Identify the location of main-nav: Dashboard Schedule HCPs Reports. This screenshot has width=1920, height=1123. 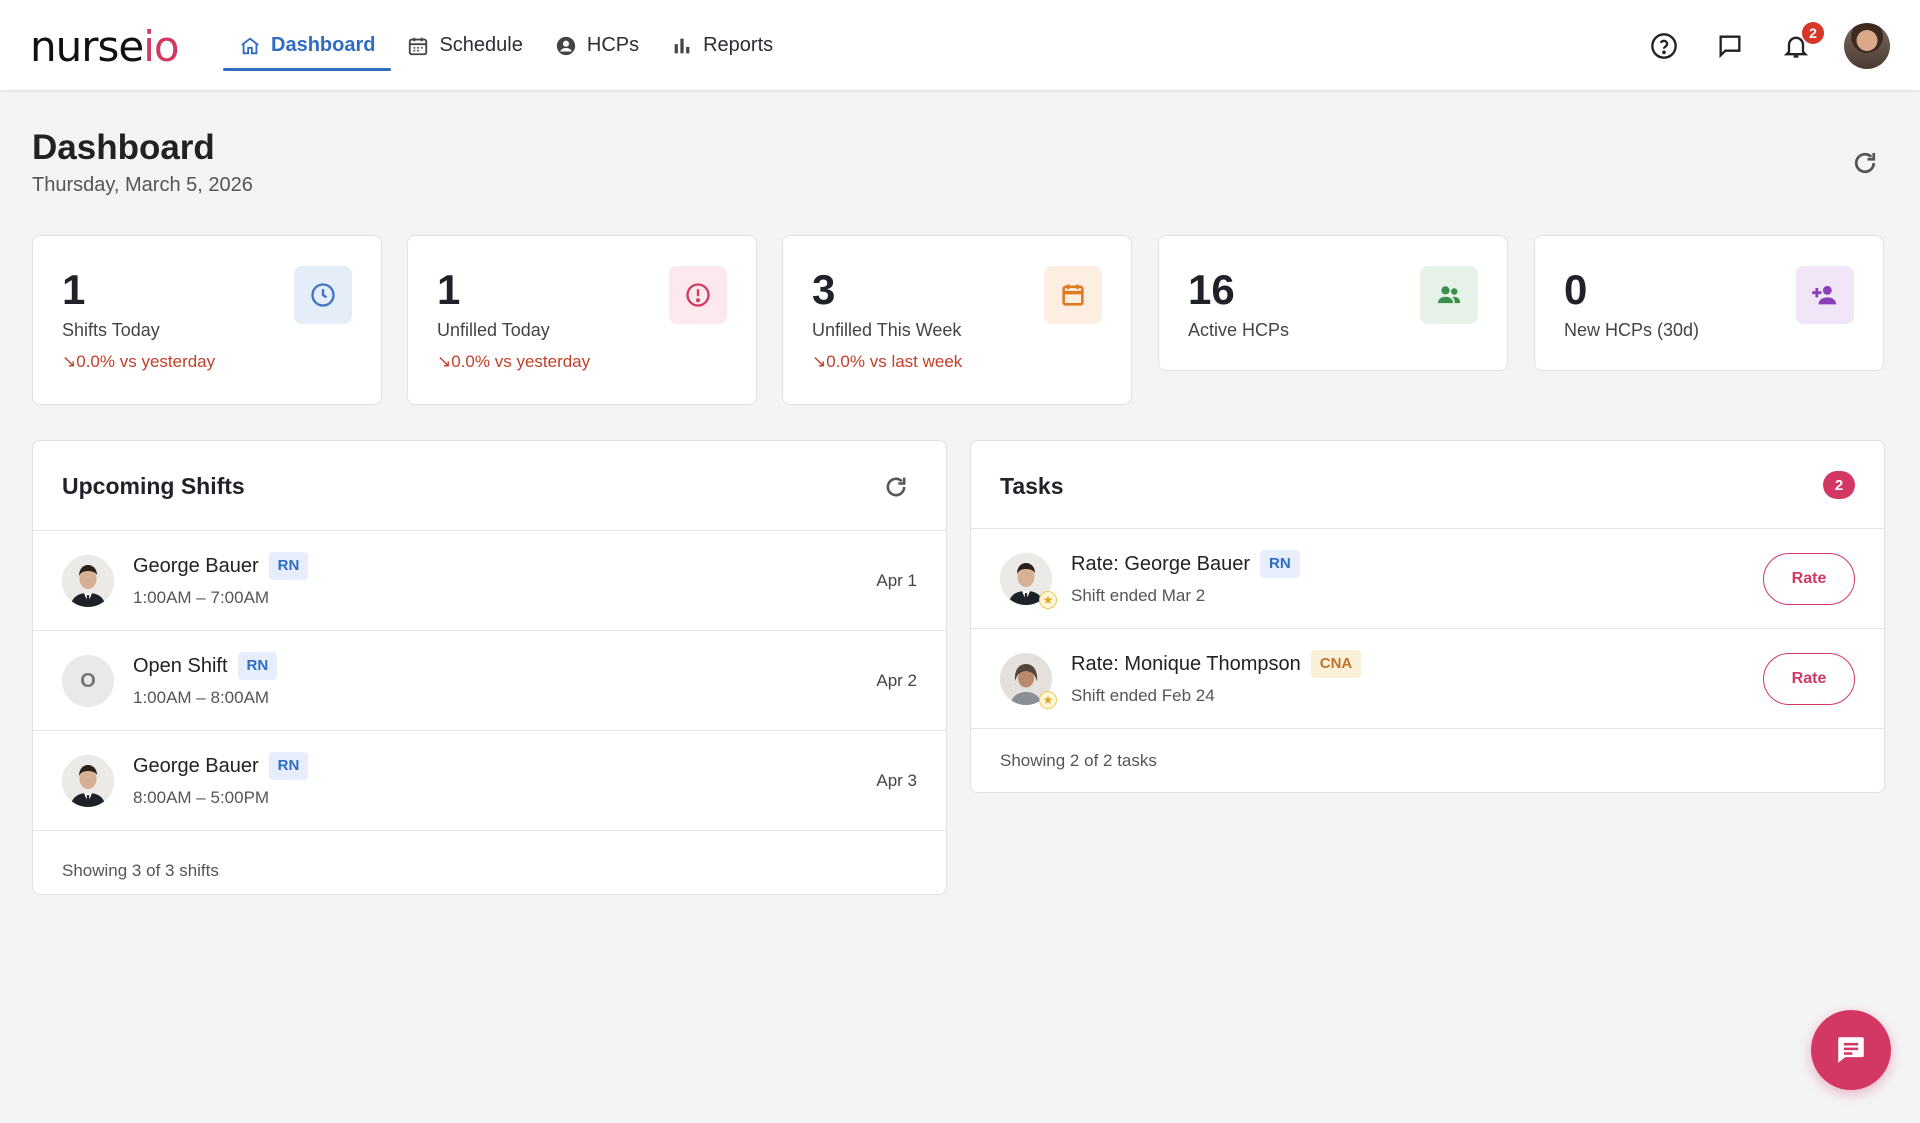
(506, 45).